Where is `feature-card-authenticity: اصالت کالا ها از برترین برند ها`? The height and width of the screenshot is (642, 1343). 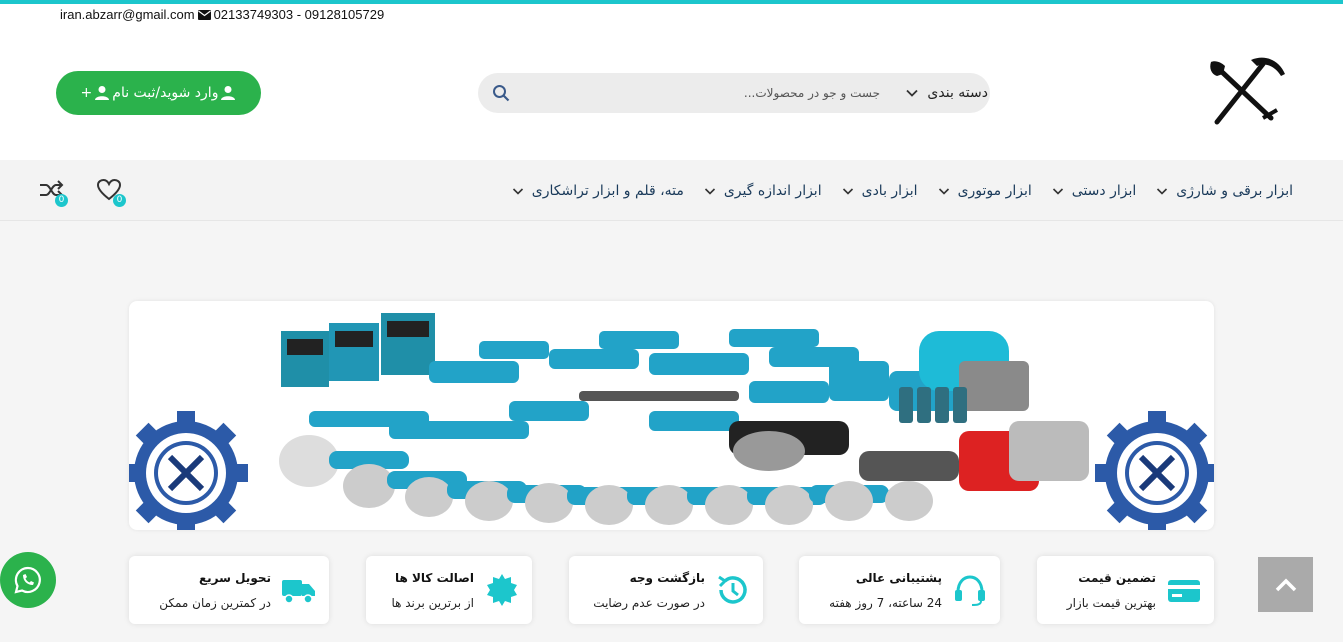
feature-card-authenticity: اصالت کالا ها از برترین برند ها is located at coordinates (449, 590).